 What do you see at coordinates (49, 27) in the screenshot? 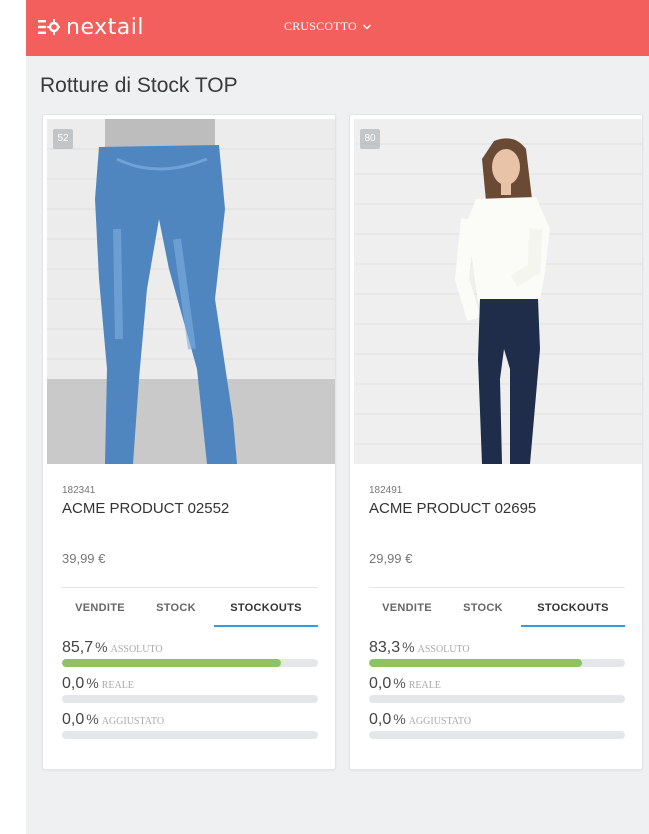
I see `logo-icon` at bounding box center [49, 27].